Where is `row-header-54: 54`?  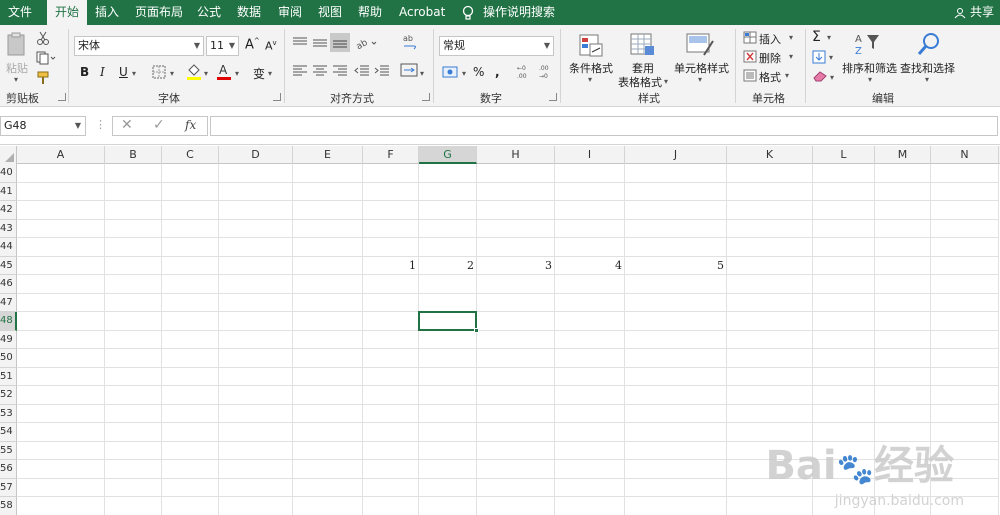
row-header-54: 54 is located at coordinates (8, 432).